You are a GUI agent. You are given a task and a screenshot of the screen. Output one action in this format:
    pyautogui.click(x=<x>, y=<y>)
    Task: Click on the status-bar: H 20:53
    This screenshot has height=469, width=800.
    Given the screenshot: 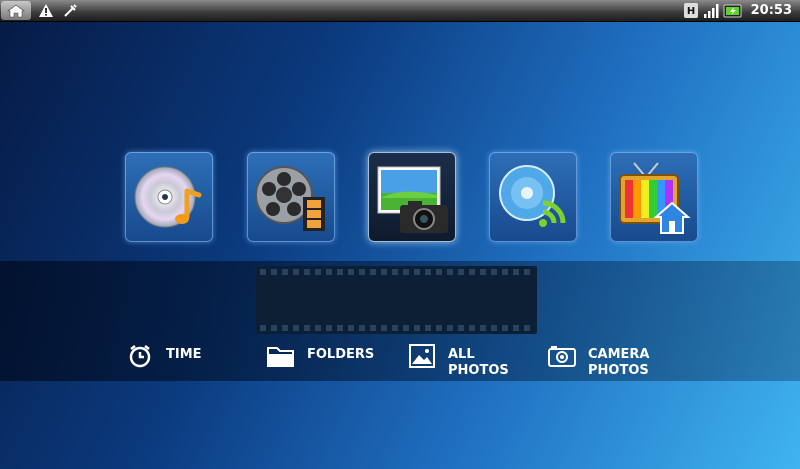 What is the action you would take?
    pyautogui.click(x=400, y=11)
    